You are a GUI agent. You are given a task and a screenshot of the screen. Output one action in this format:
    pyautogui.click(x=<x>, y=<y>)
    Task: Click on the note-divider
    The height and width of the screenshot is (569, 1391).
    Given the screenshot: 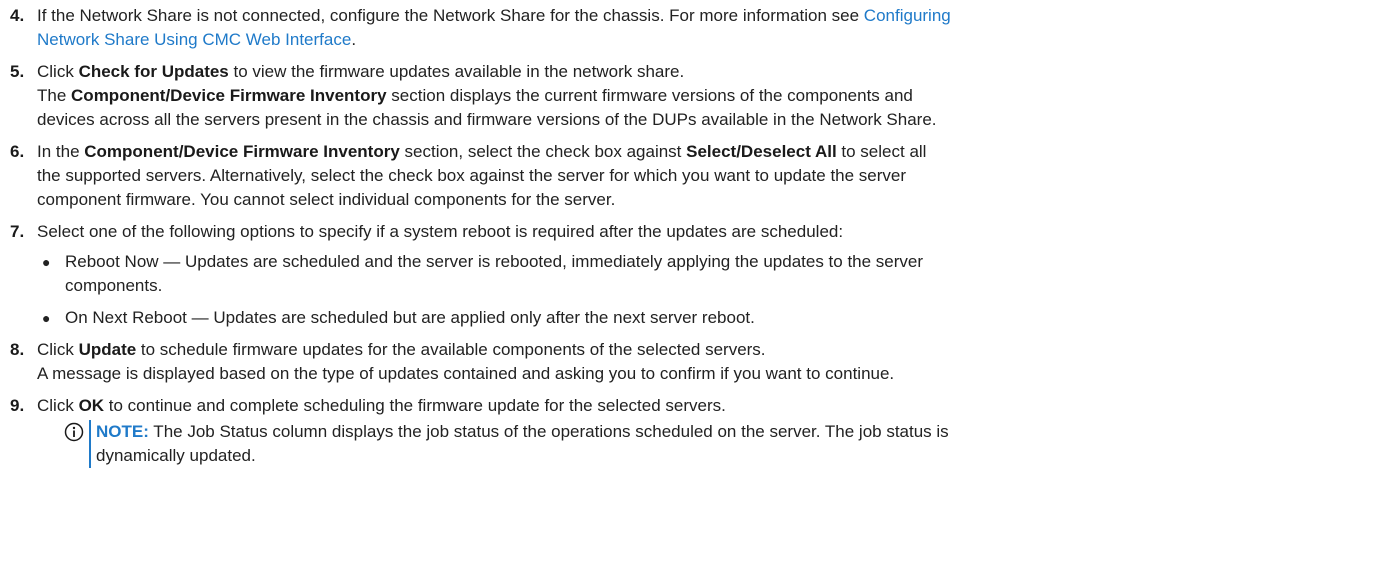 What is the action you would take?
    pyautogui.click(x=90, y=444)
    